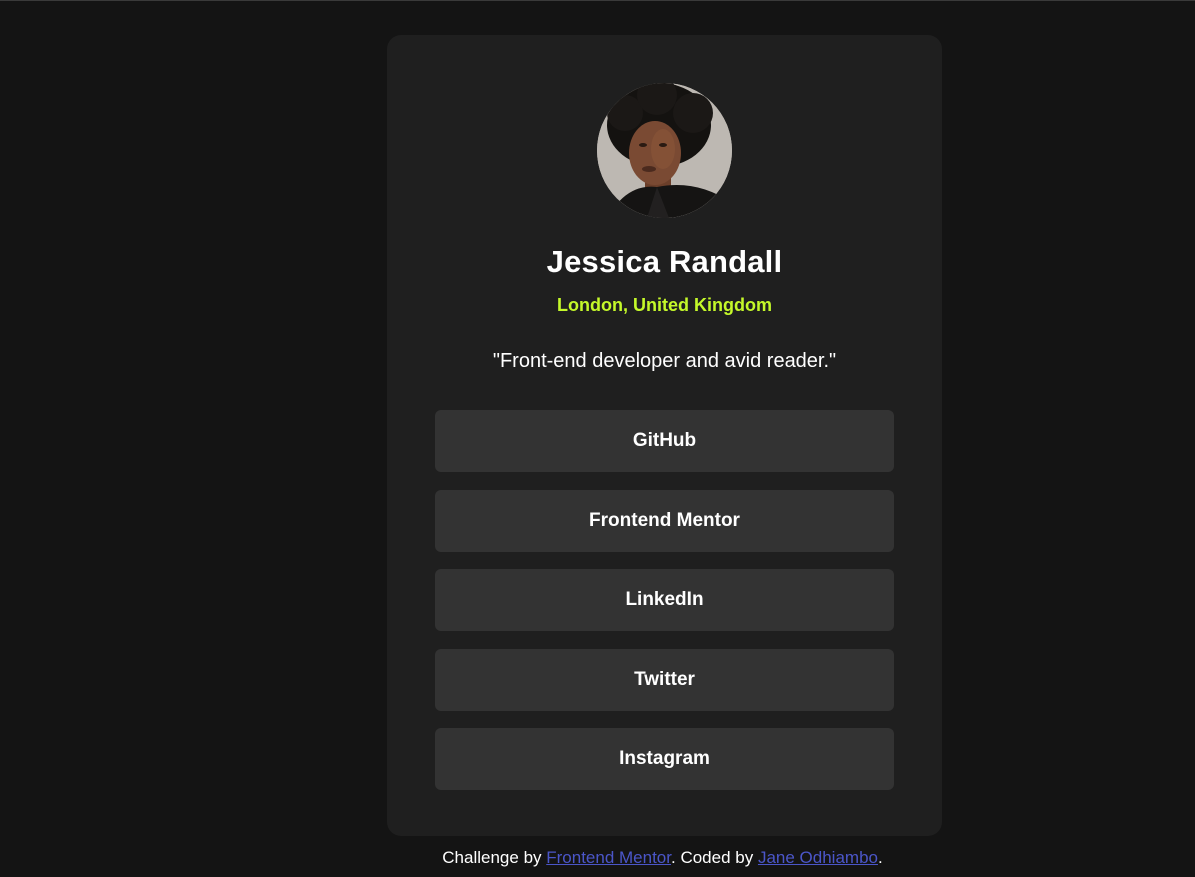 The width and height of the screenshot is (1195, 877). What do you see at coordinates (664, 679) in the screenshot?
I see `twitter-link-button: Twitter` at bounding box center [664, 679].